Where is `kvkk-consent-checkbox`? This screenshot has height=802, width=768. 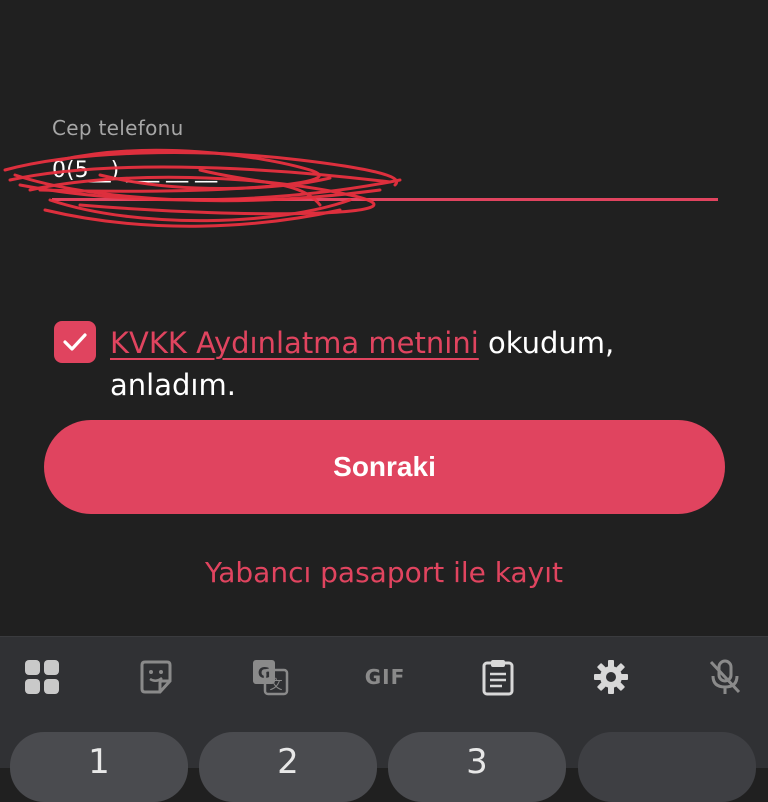
kvkk-consent-checkbox is located at coordinates (75, 342).